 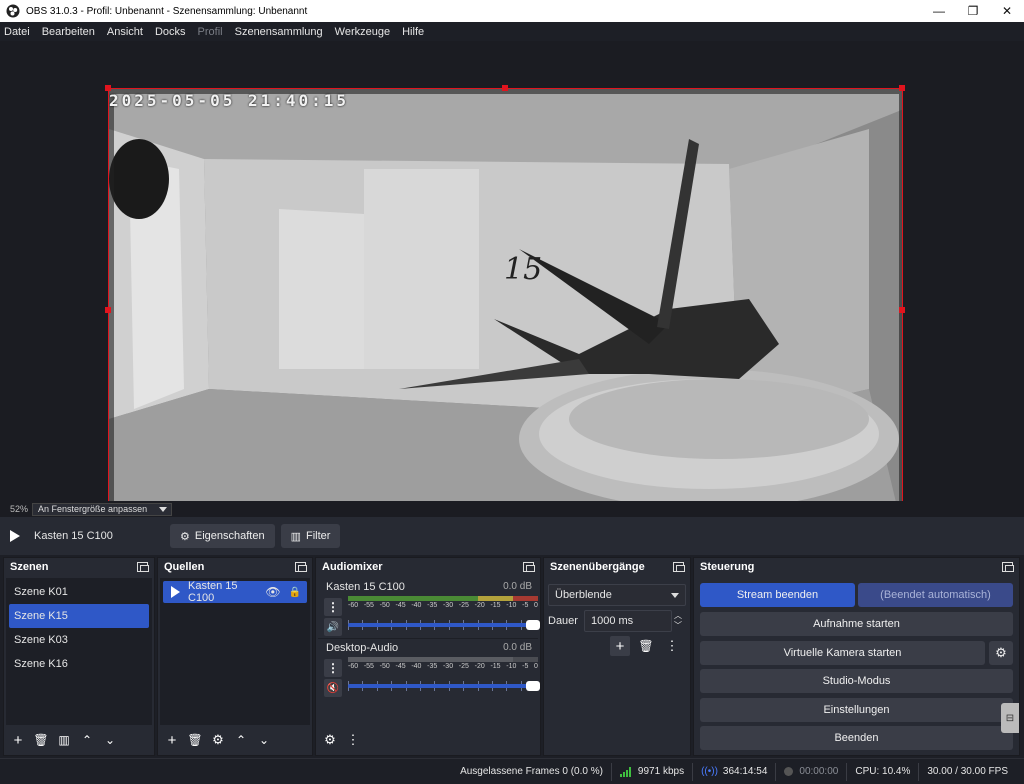 What do you see at coordinates (413, 32) in the screenshot?
I see `menu-hilfe: Hilfe` at bounding box center [413, 32].